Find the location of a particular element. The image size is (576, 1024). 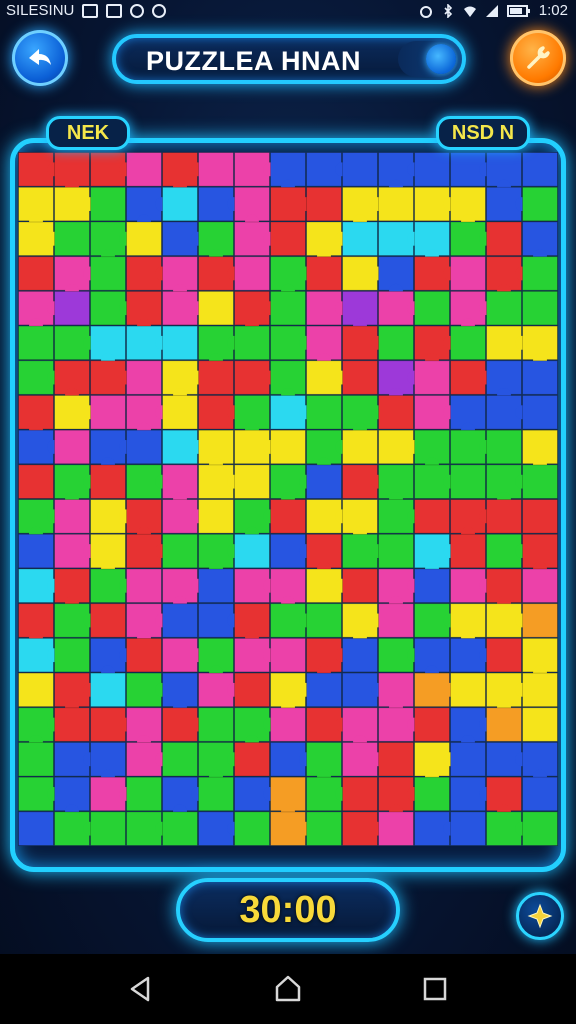

image-icon is located at coordinates (114, 10).